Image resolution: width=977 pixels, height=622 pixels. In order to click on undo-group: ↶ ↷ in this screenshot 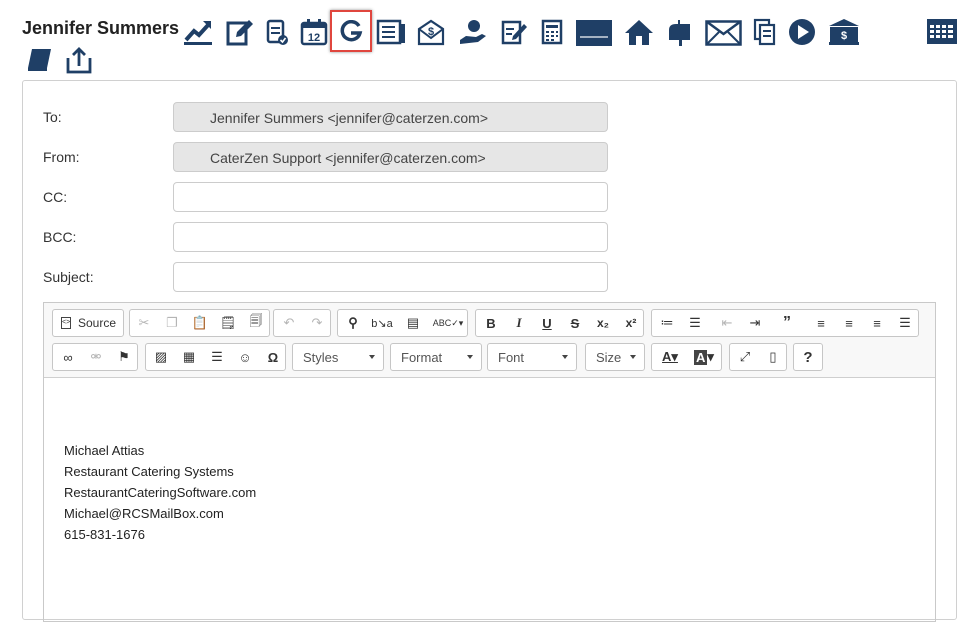, I will do `click(302, 323)`.